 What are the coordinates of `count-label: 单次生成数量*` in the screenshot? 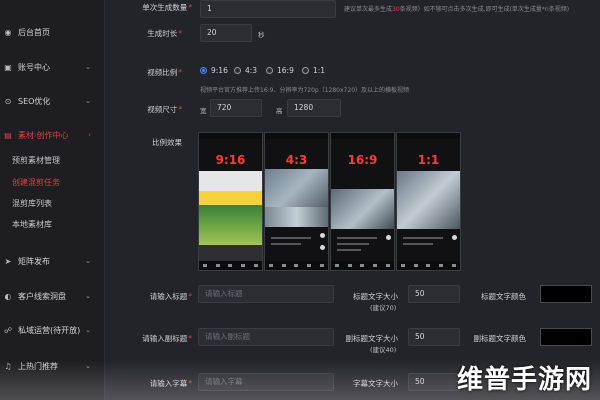 It's located at (167, 7).